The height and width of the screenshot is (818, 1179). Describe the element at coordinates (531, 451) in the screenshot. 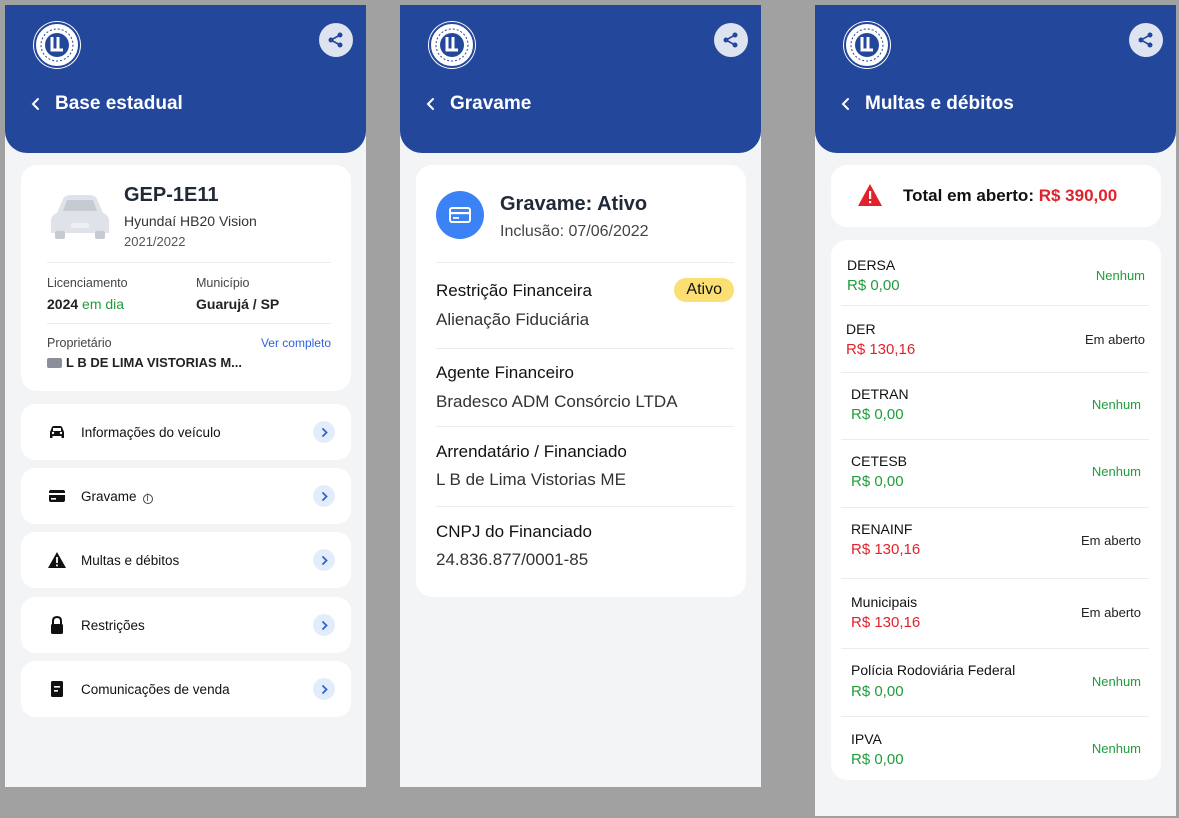

I see `lessee-heading: Arrendatário / Financiado` at that location.